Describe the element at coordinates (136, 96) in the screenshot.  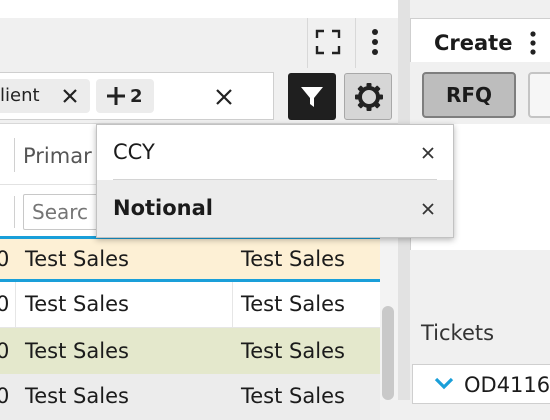
I see `filter-chip-more-count: 2` at that location.